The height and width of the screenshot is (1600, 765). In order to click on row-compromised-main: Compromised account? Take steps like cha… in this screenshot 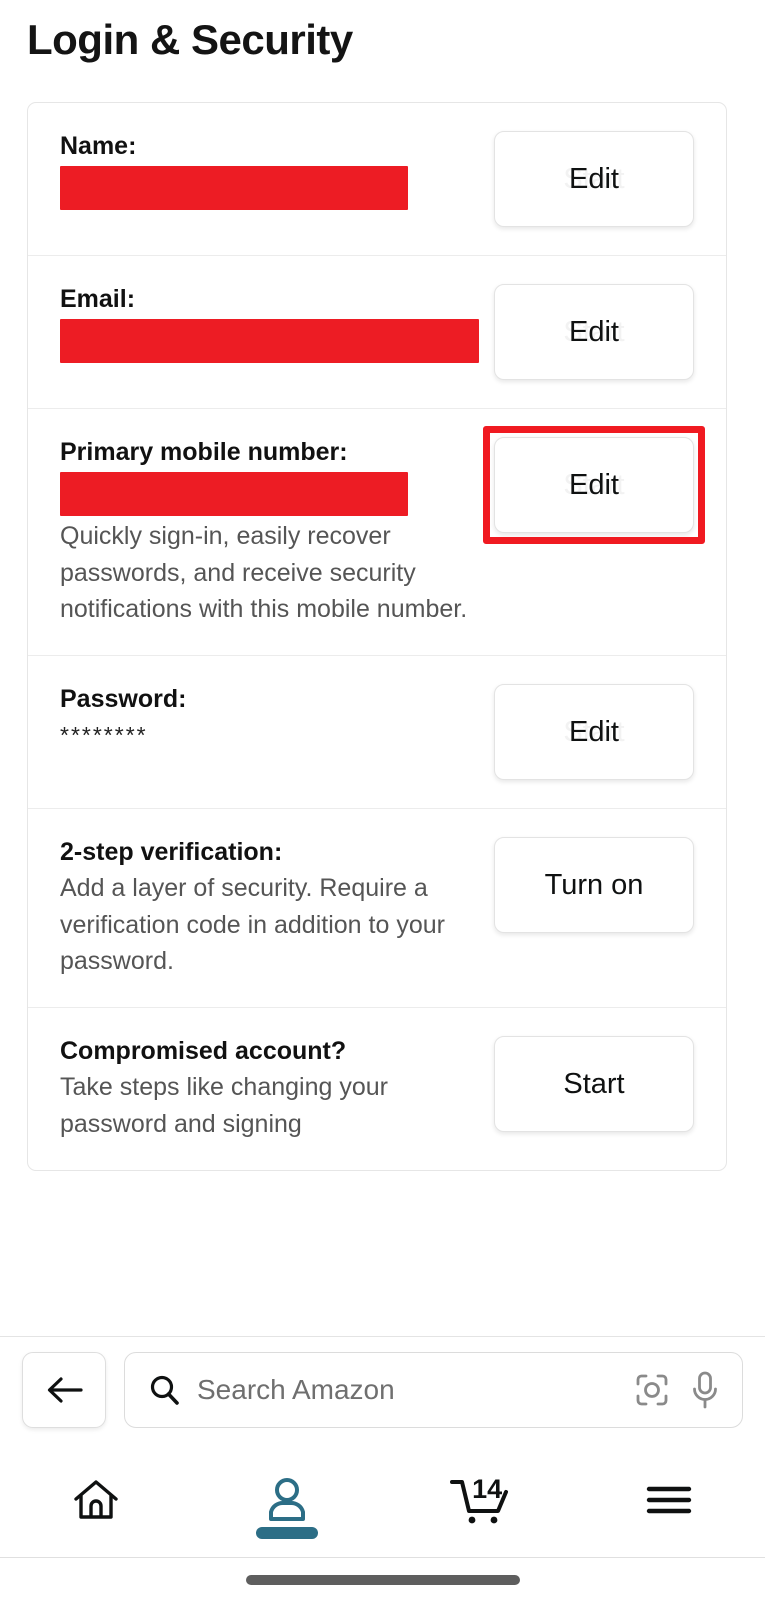, I will do `click(261, 1089)`.